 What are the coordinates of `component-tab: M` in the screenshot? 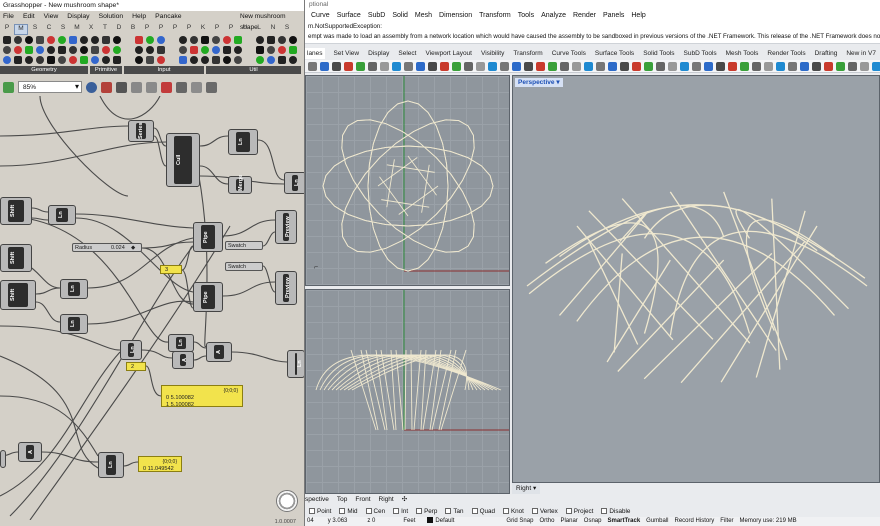 It's located at (21, 29).